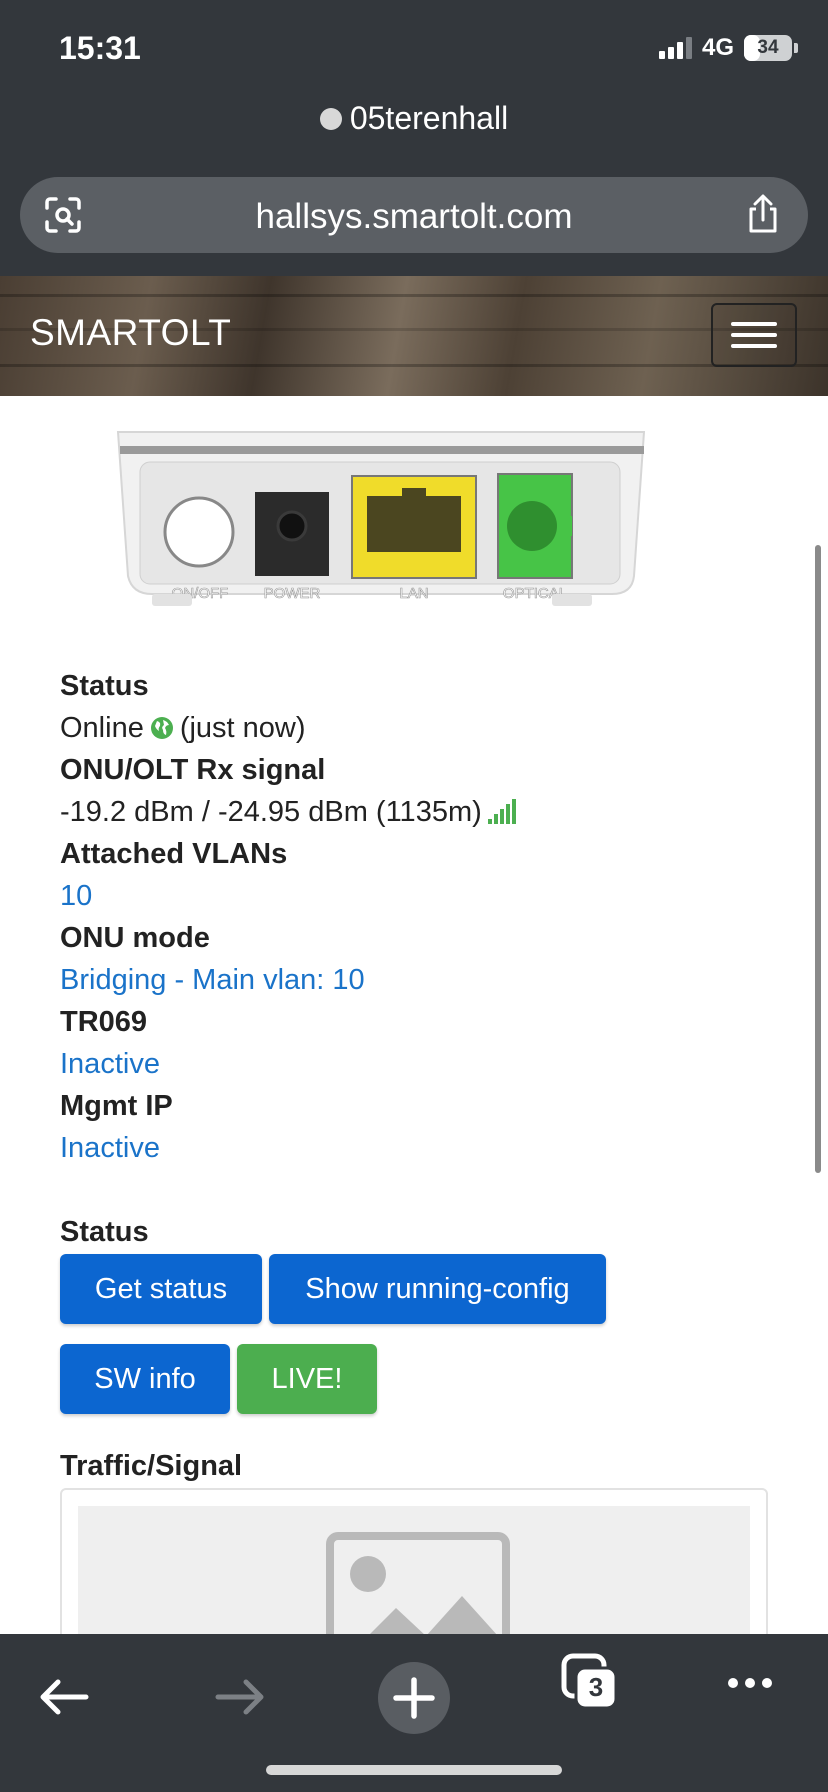  Describe the element at coordinates (271, 812) in the screenshot. I see `rx-signal-value: -19.2 dBm / -24.95 dBm (1135m)` at that location.